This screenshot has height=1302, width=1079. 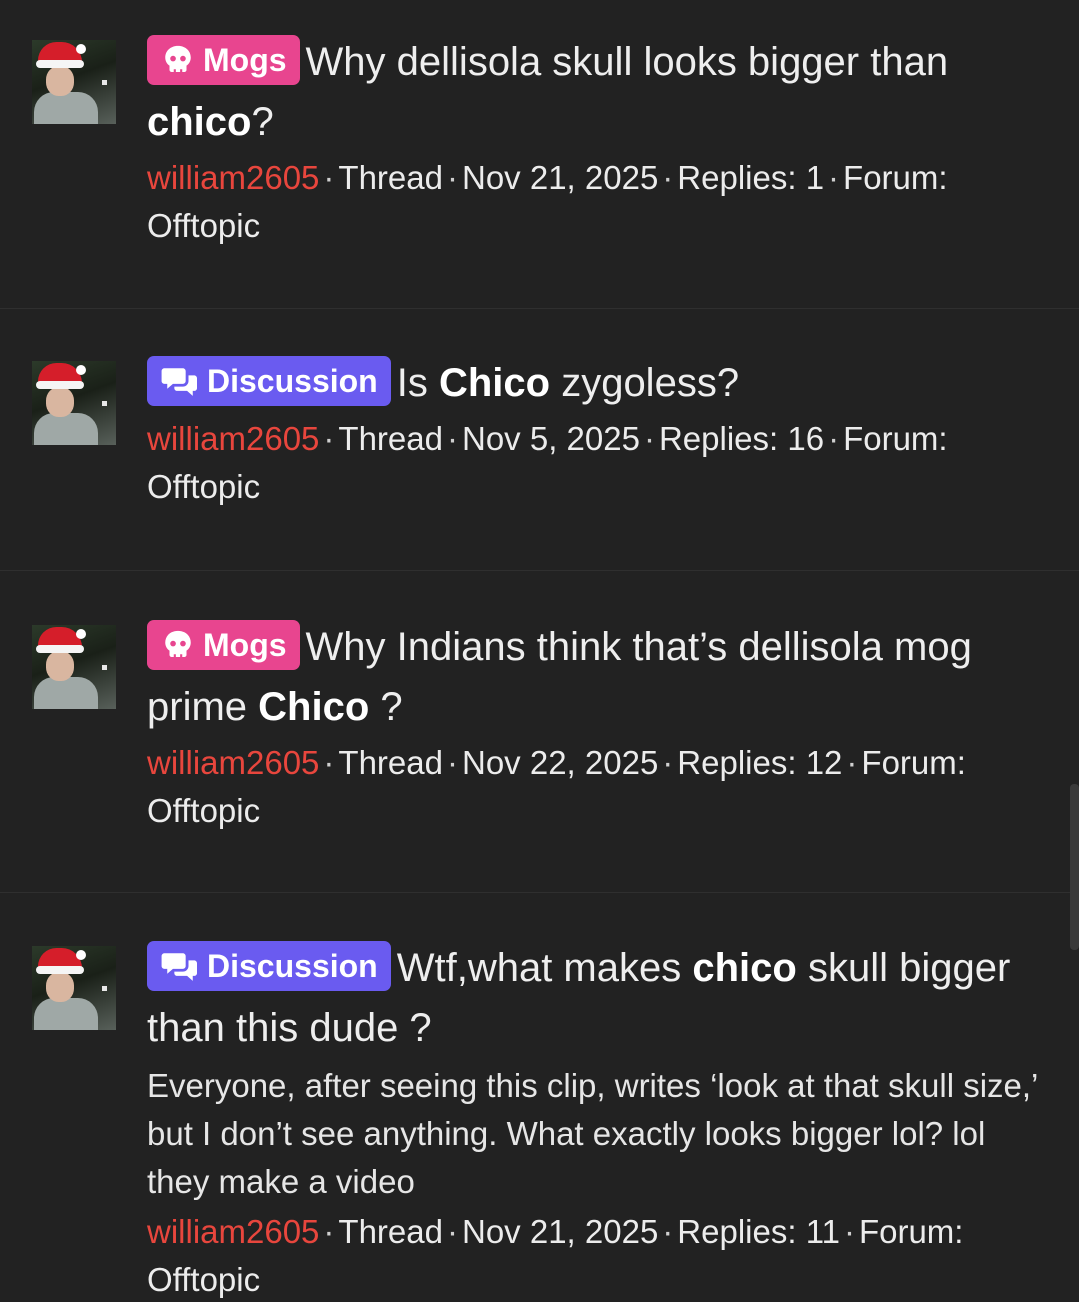 I want to click on scrollbar, so click(x=1074, y=867).